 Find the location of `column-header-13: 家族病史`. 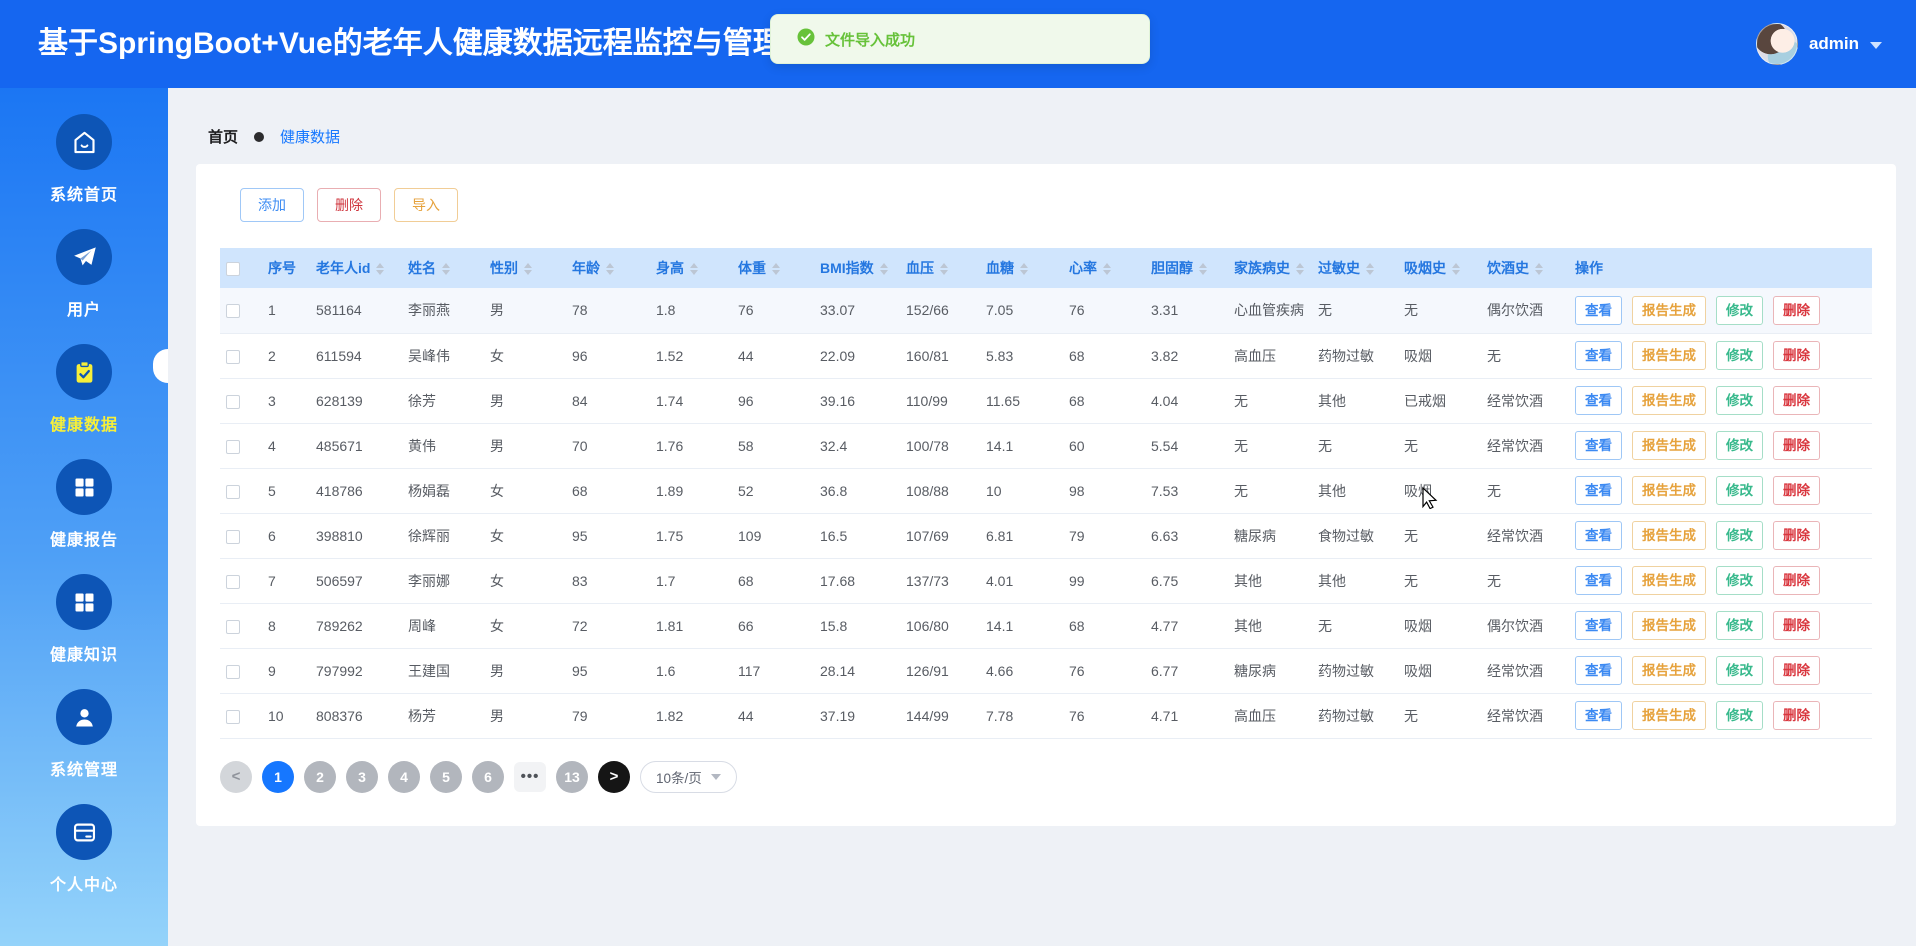

column-header-13: 家族病史 is located at coordinates (1270, 268).